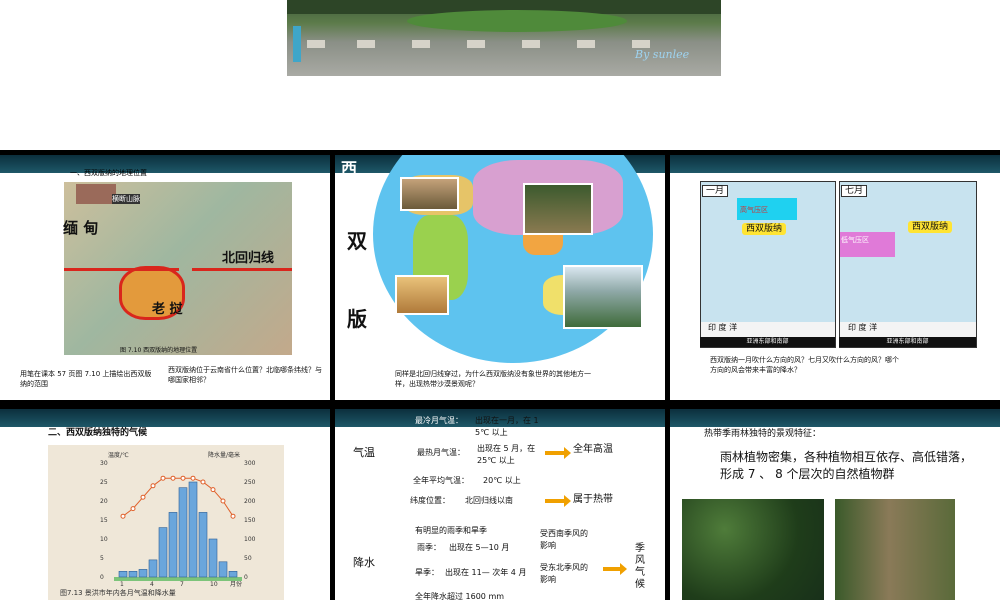 The image size is (1000, 600). What do you see at coordinates (662, 54) in the screenshot?
I see `watermark: By sunlee` at bounding box center [662, 54].